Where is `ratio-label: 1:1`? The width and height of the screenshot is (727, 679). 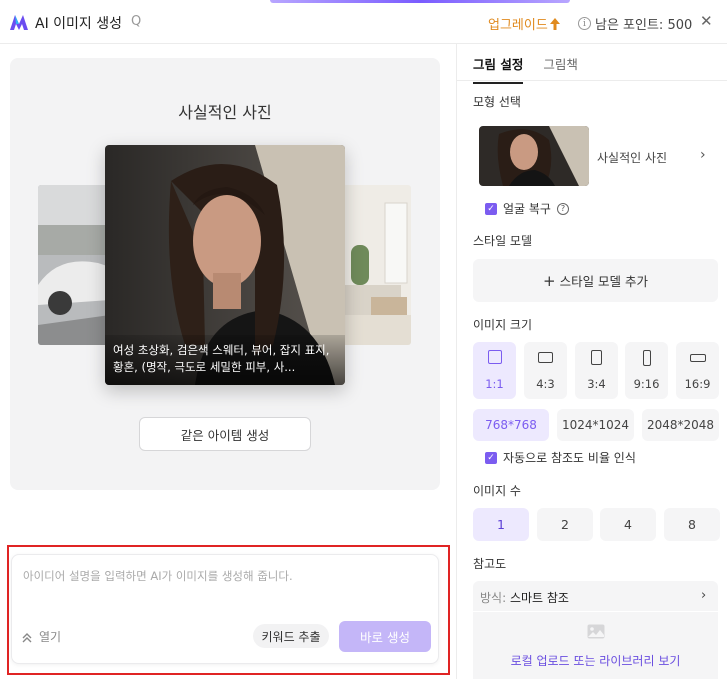
ratio-label: 1:1 is located at coordinates (494, 384).